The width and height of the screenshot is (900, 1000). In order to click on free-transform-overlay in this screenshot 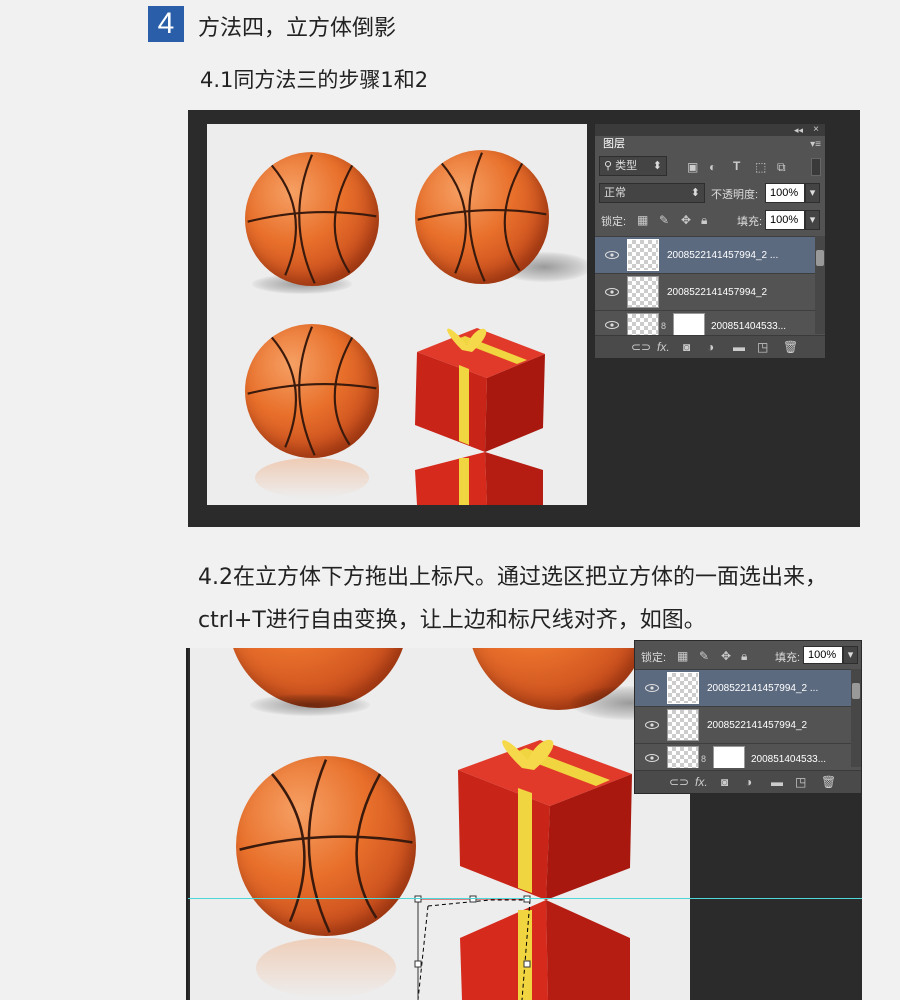, I will do `click(472, 947)`.